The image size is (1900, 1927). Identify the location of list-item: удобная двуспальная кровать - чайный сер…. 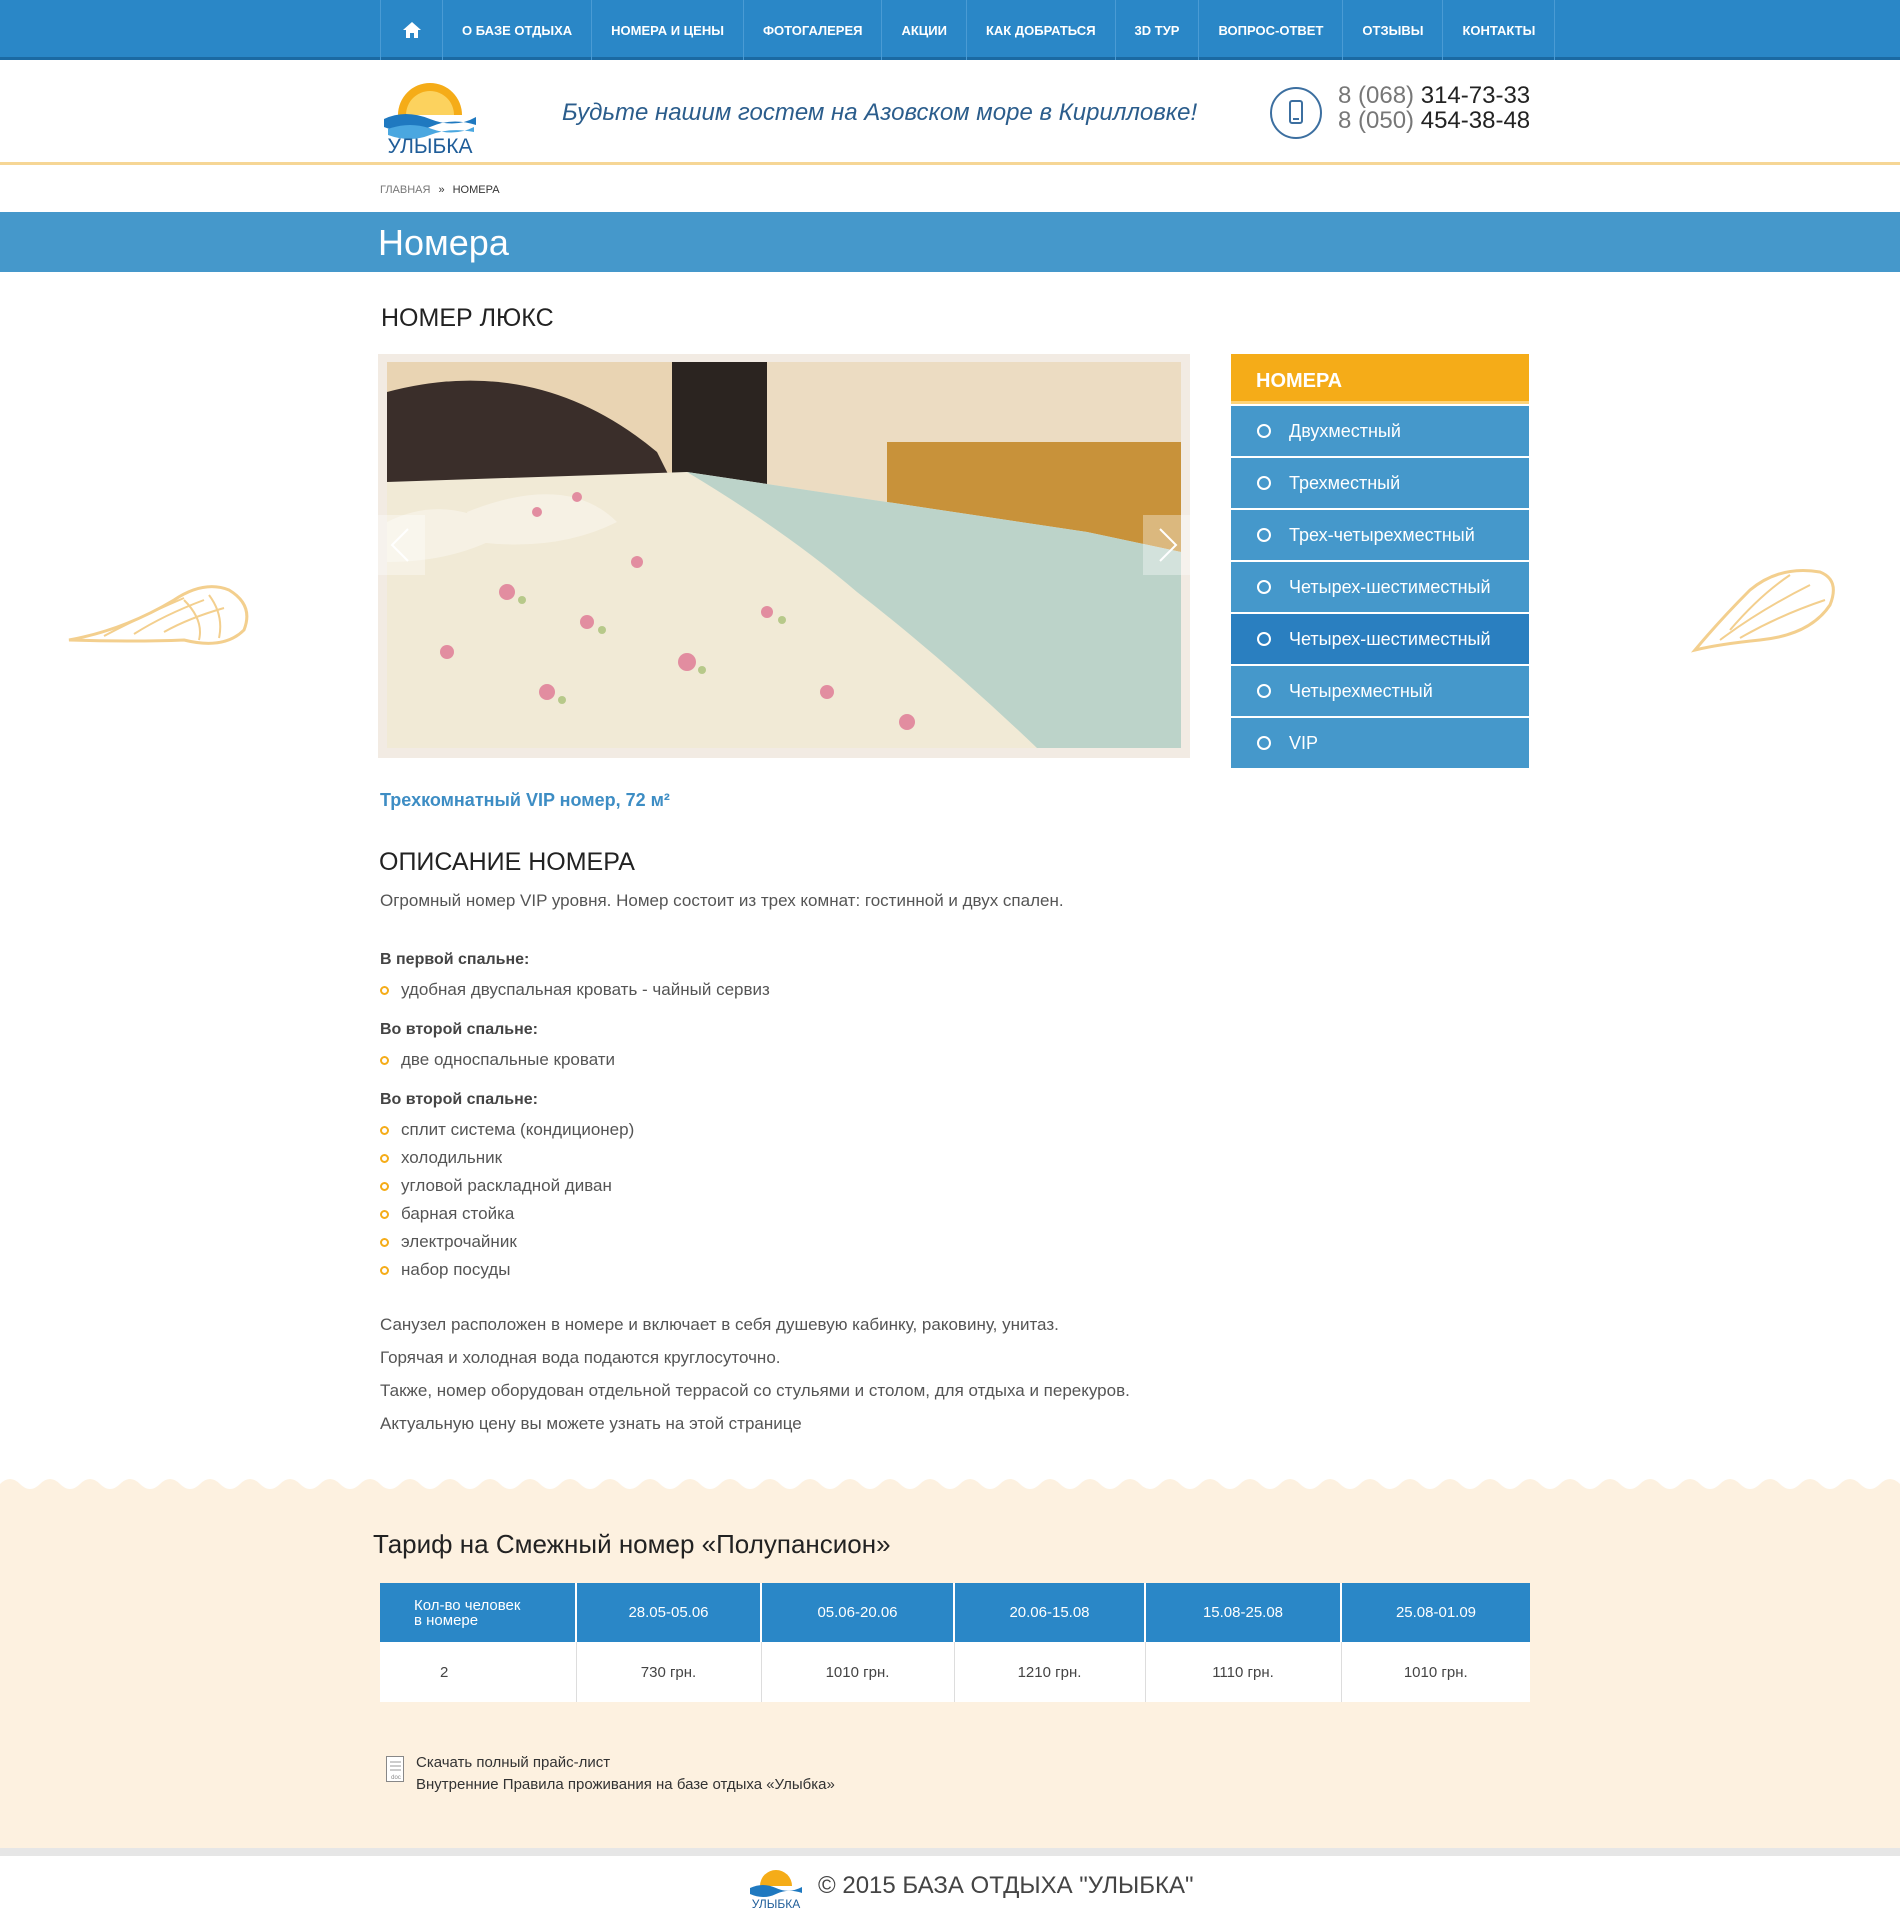
(575, 990).